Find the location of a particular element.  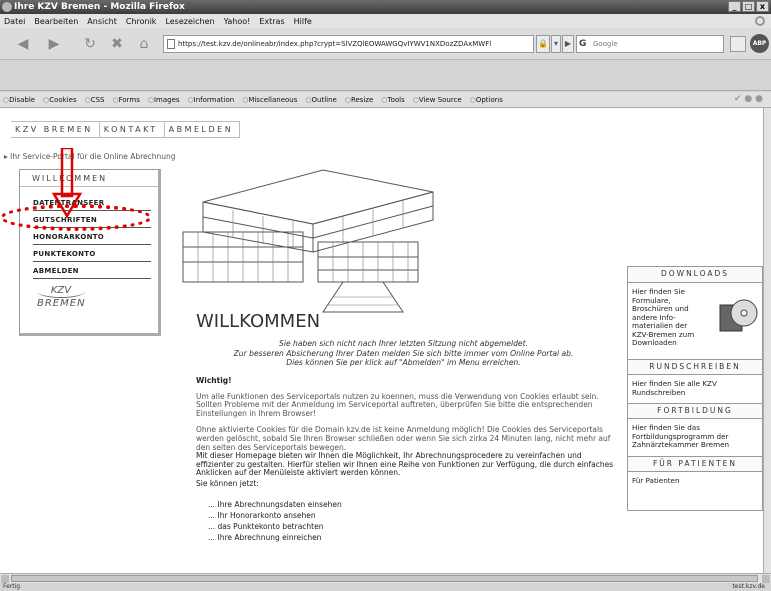

scroll-thumb is located at coordinates (384, 578).